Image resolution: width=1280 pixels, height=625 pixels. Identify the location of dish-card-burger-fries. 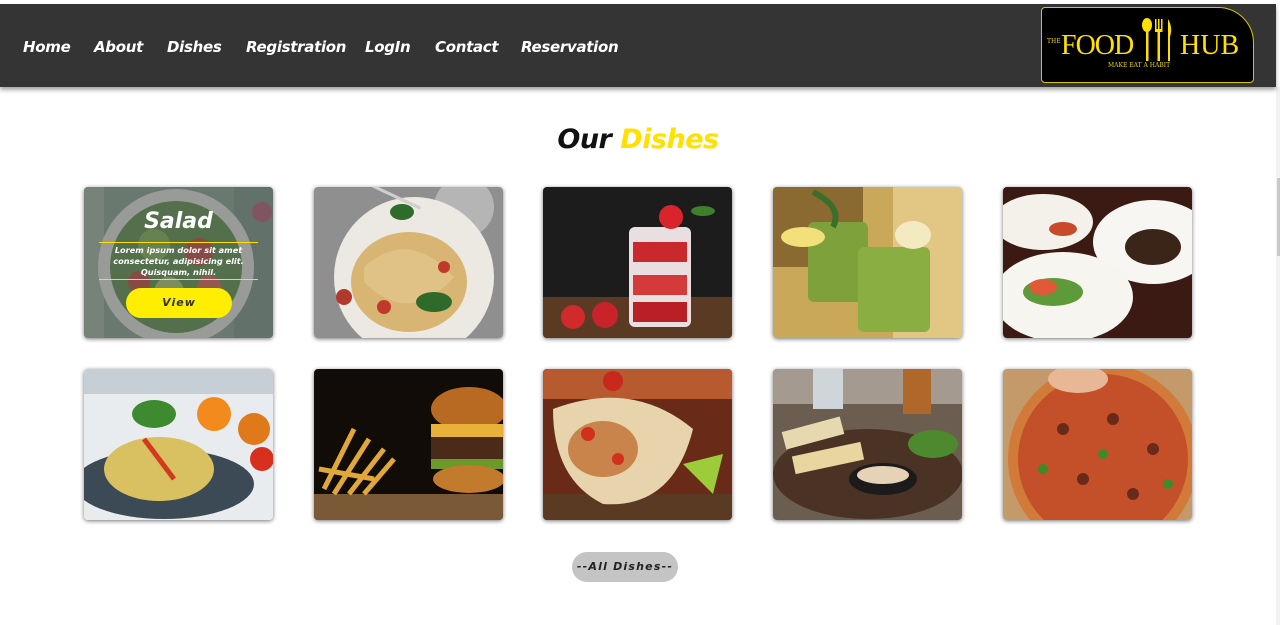
(408, 444).